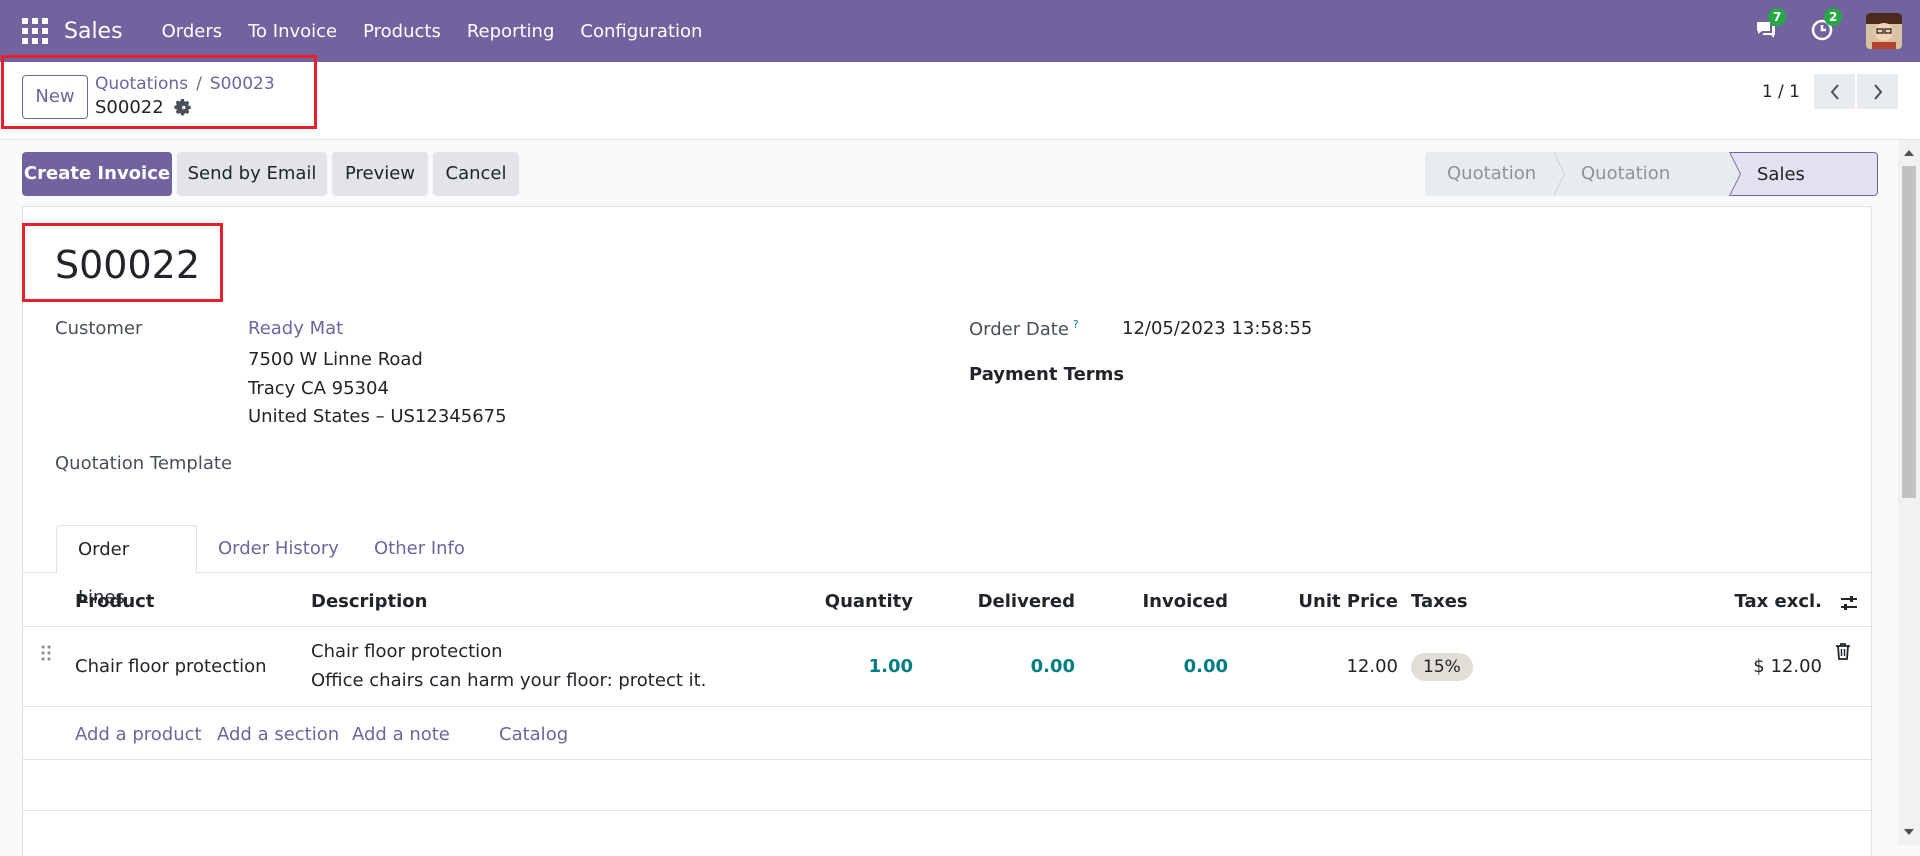 The height and width of the screenshot is (856, 1920). I want to click on menu-orders: Orders, so click(192, 31).